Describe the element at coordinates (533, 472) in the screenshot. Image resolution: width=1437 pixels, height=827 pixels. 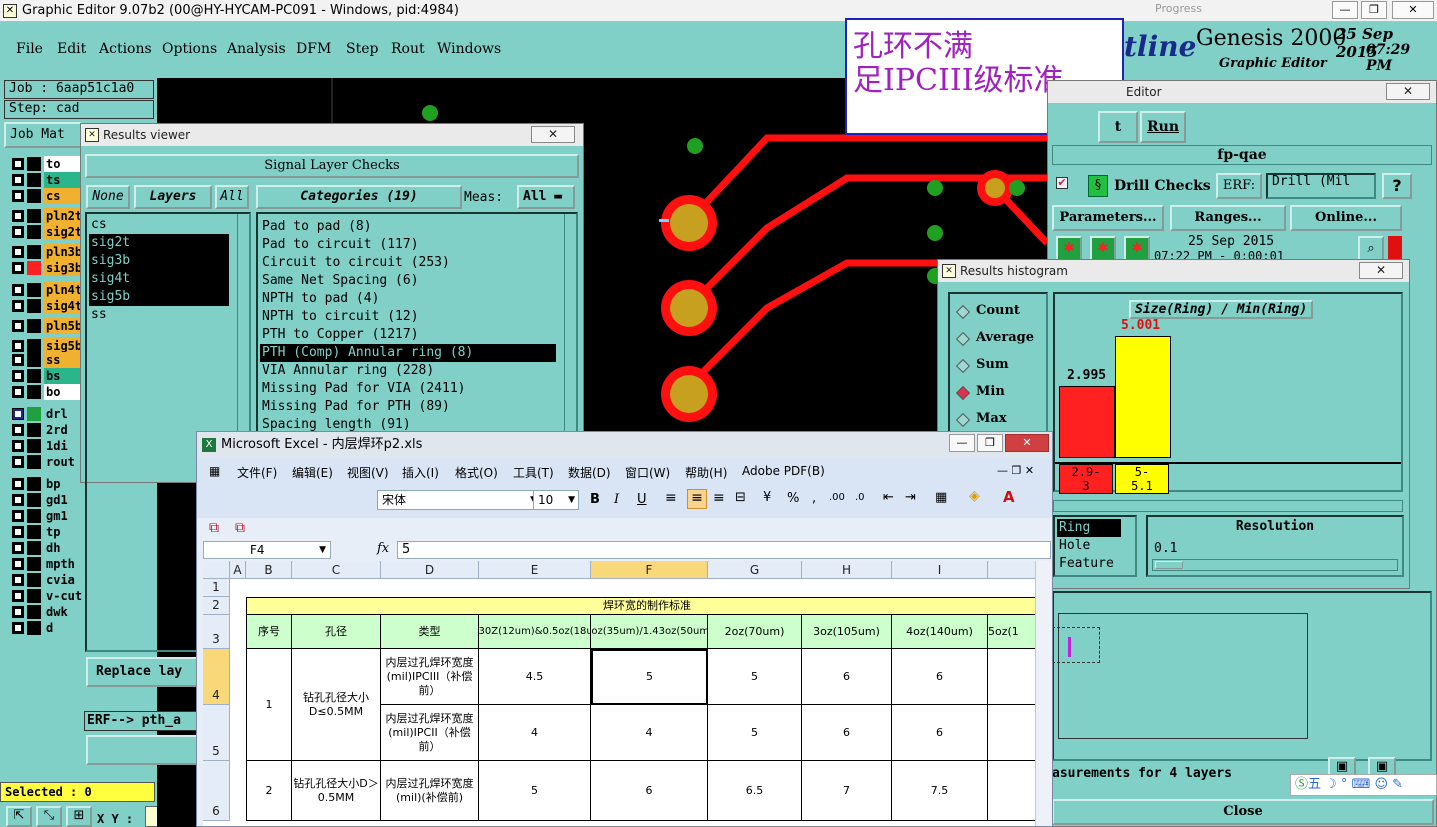
I see `excel-menu-tools: 工具(T)` at that location.